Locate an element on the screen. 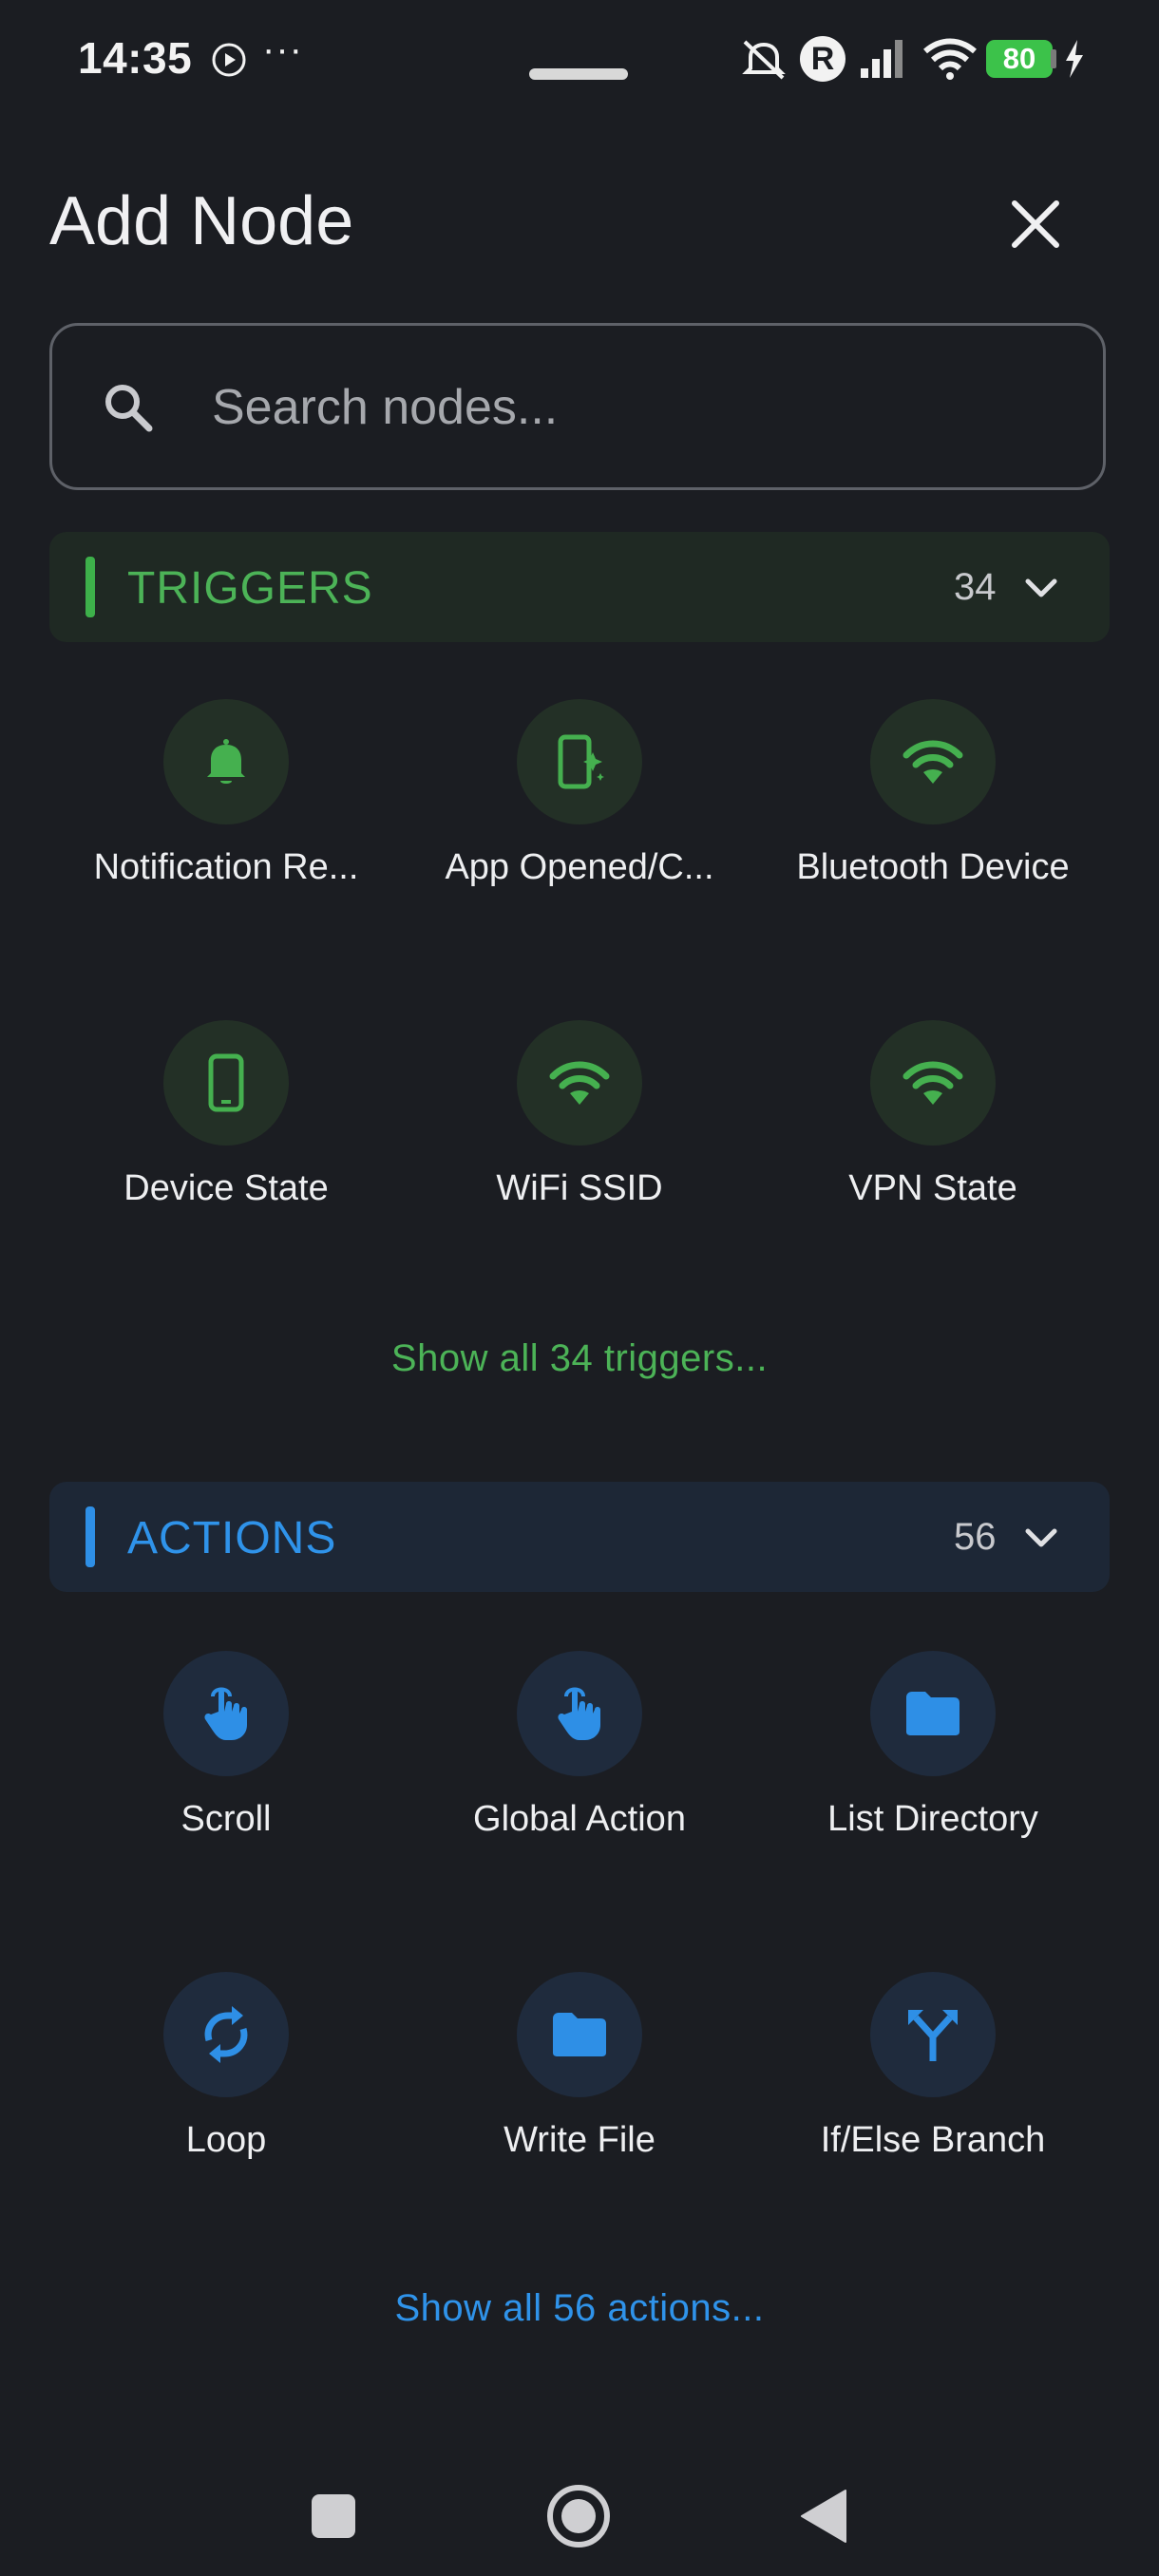 The width and height of the screenshot is (1159, 2576). status-time: 14:35 is located at coordinates (135, 58).